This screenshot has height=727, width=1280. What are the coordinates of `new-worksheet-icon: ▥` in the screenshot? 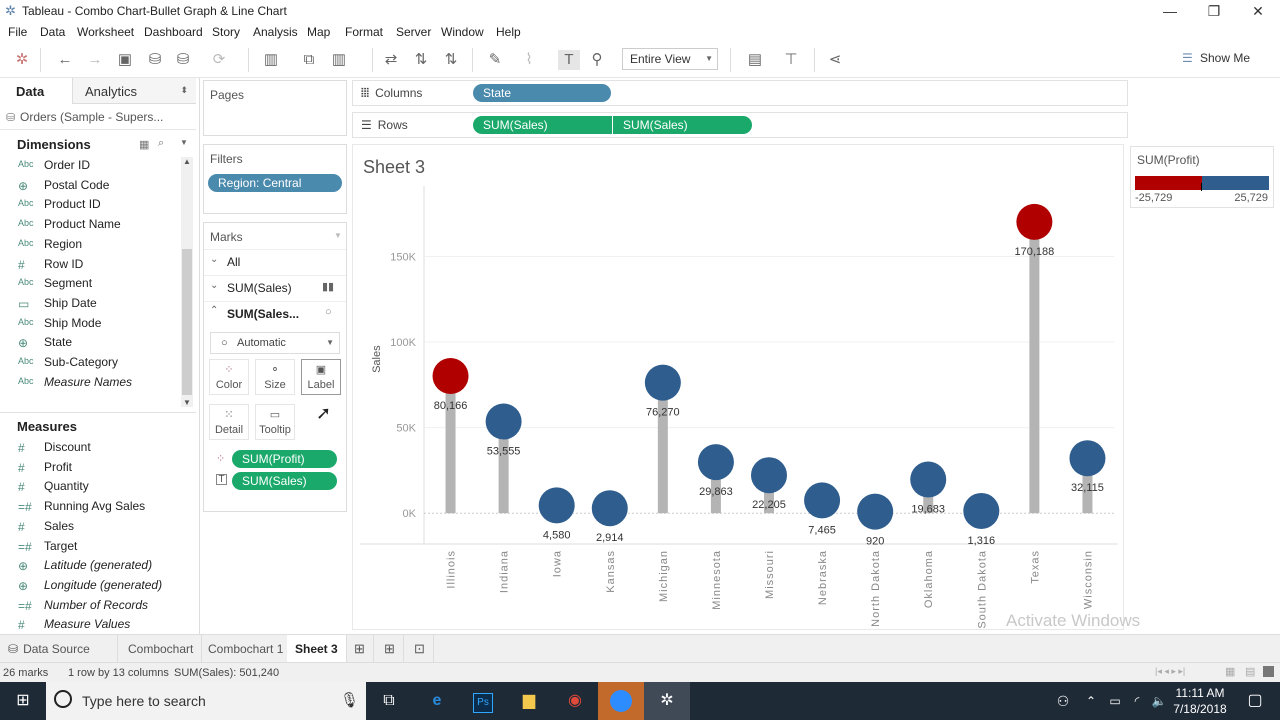 It's located at (271, 60).